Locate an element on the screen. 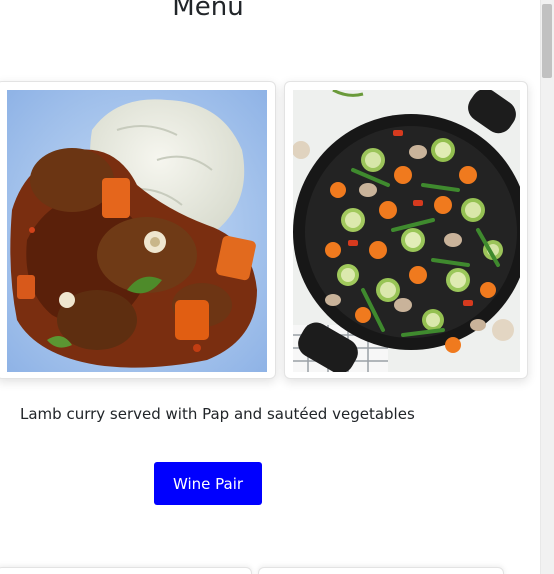 This screenshot has height=574, width=554. page-title: Menu is located at coordinates (208, 11).